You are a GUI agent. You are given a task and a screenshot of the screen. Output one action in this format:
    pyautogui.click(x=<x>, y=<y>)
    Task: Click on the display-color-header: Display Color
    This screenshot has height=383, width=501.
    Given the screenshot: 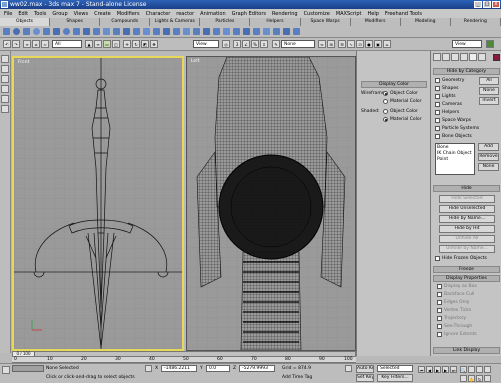 What is the action you would take?
    pyautogui.click(x=394, y=84)
    